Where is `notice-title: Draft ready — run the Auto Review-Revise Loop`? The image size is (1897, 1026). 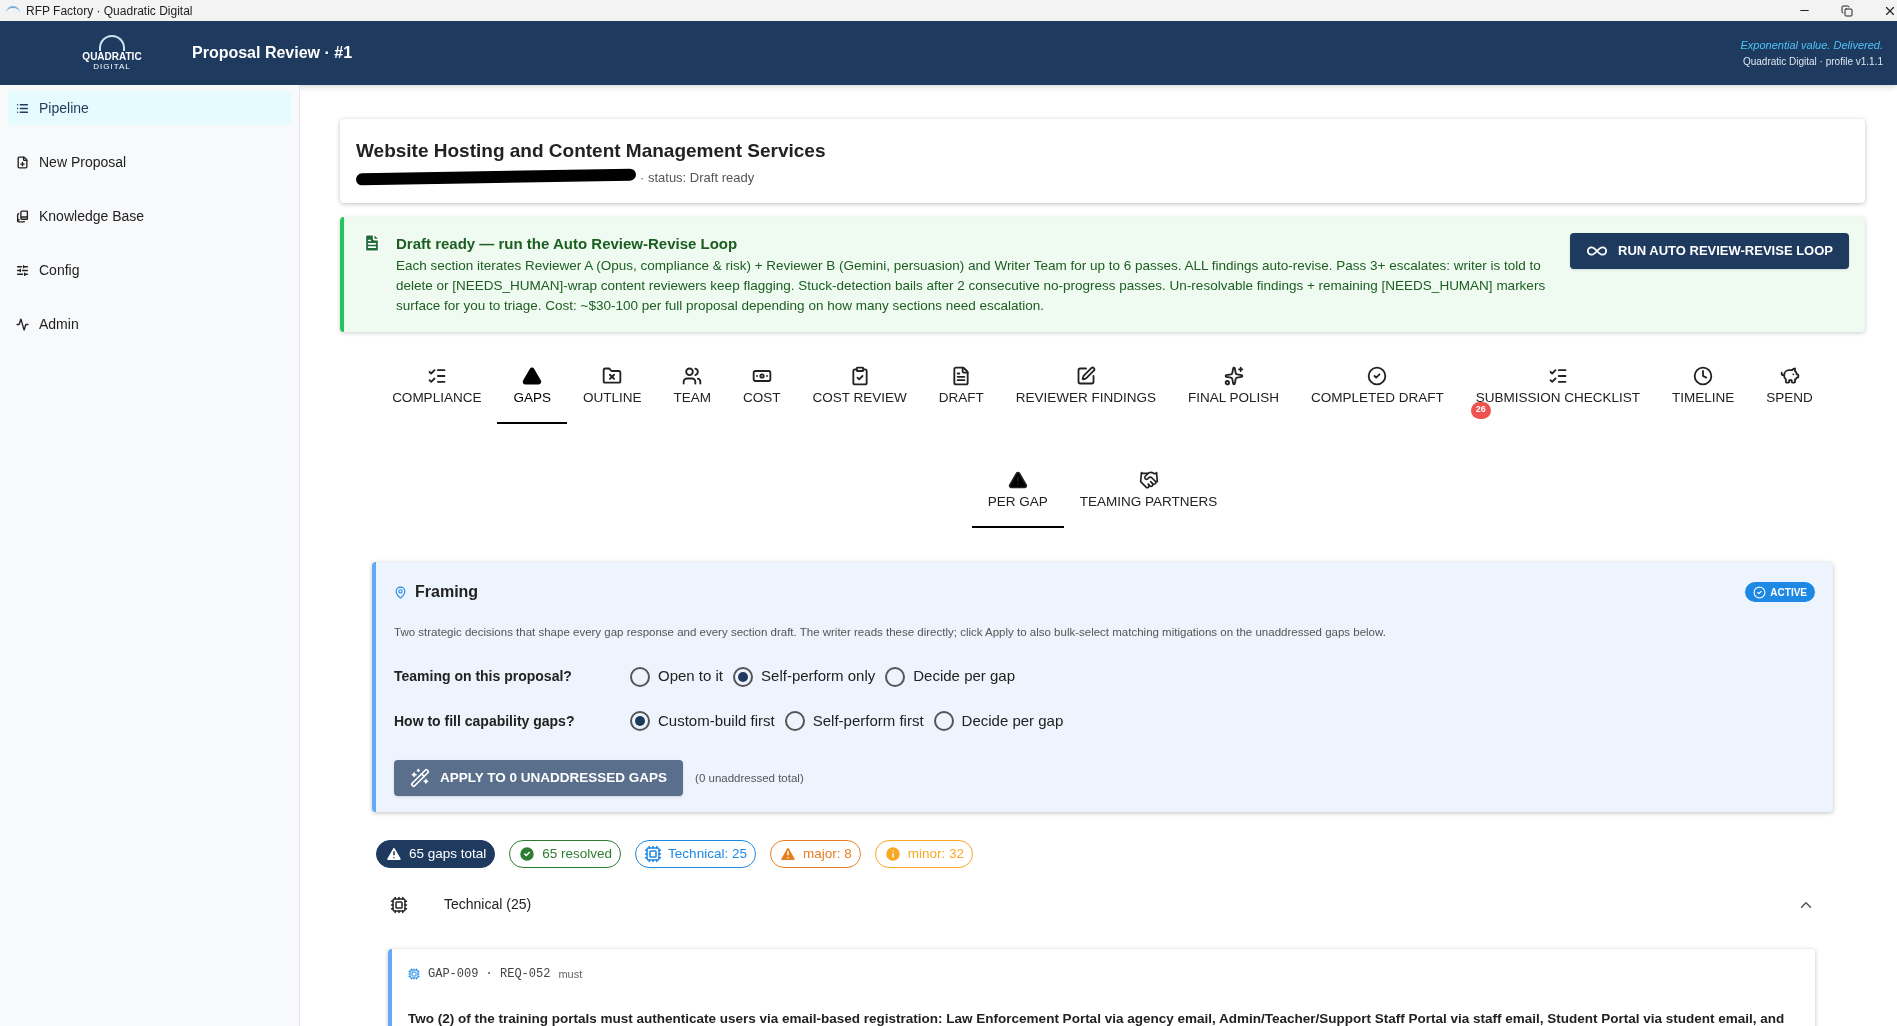
notice-title: Draft ready — run the Auto Review-Revise Loop is located at coordinates (567, 244).